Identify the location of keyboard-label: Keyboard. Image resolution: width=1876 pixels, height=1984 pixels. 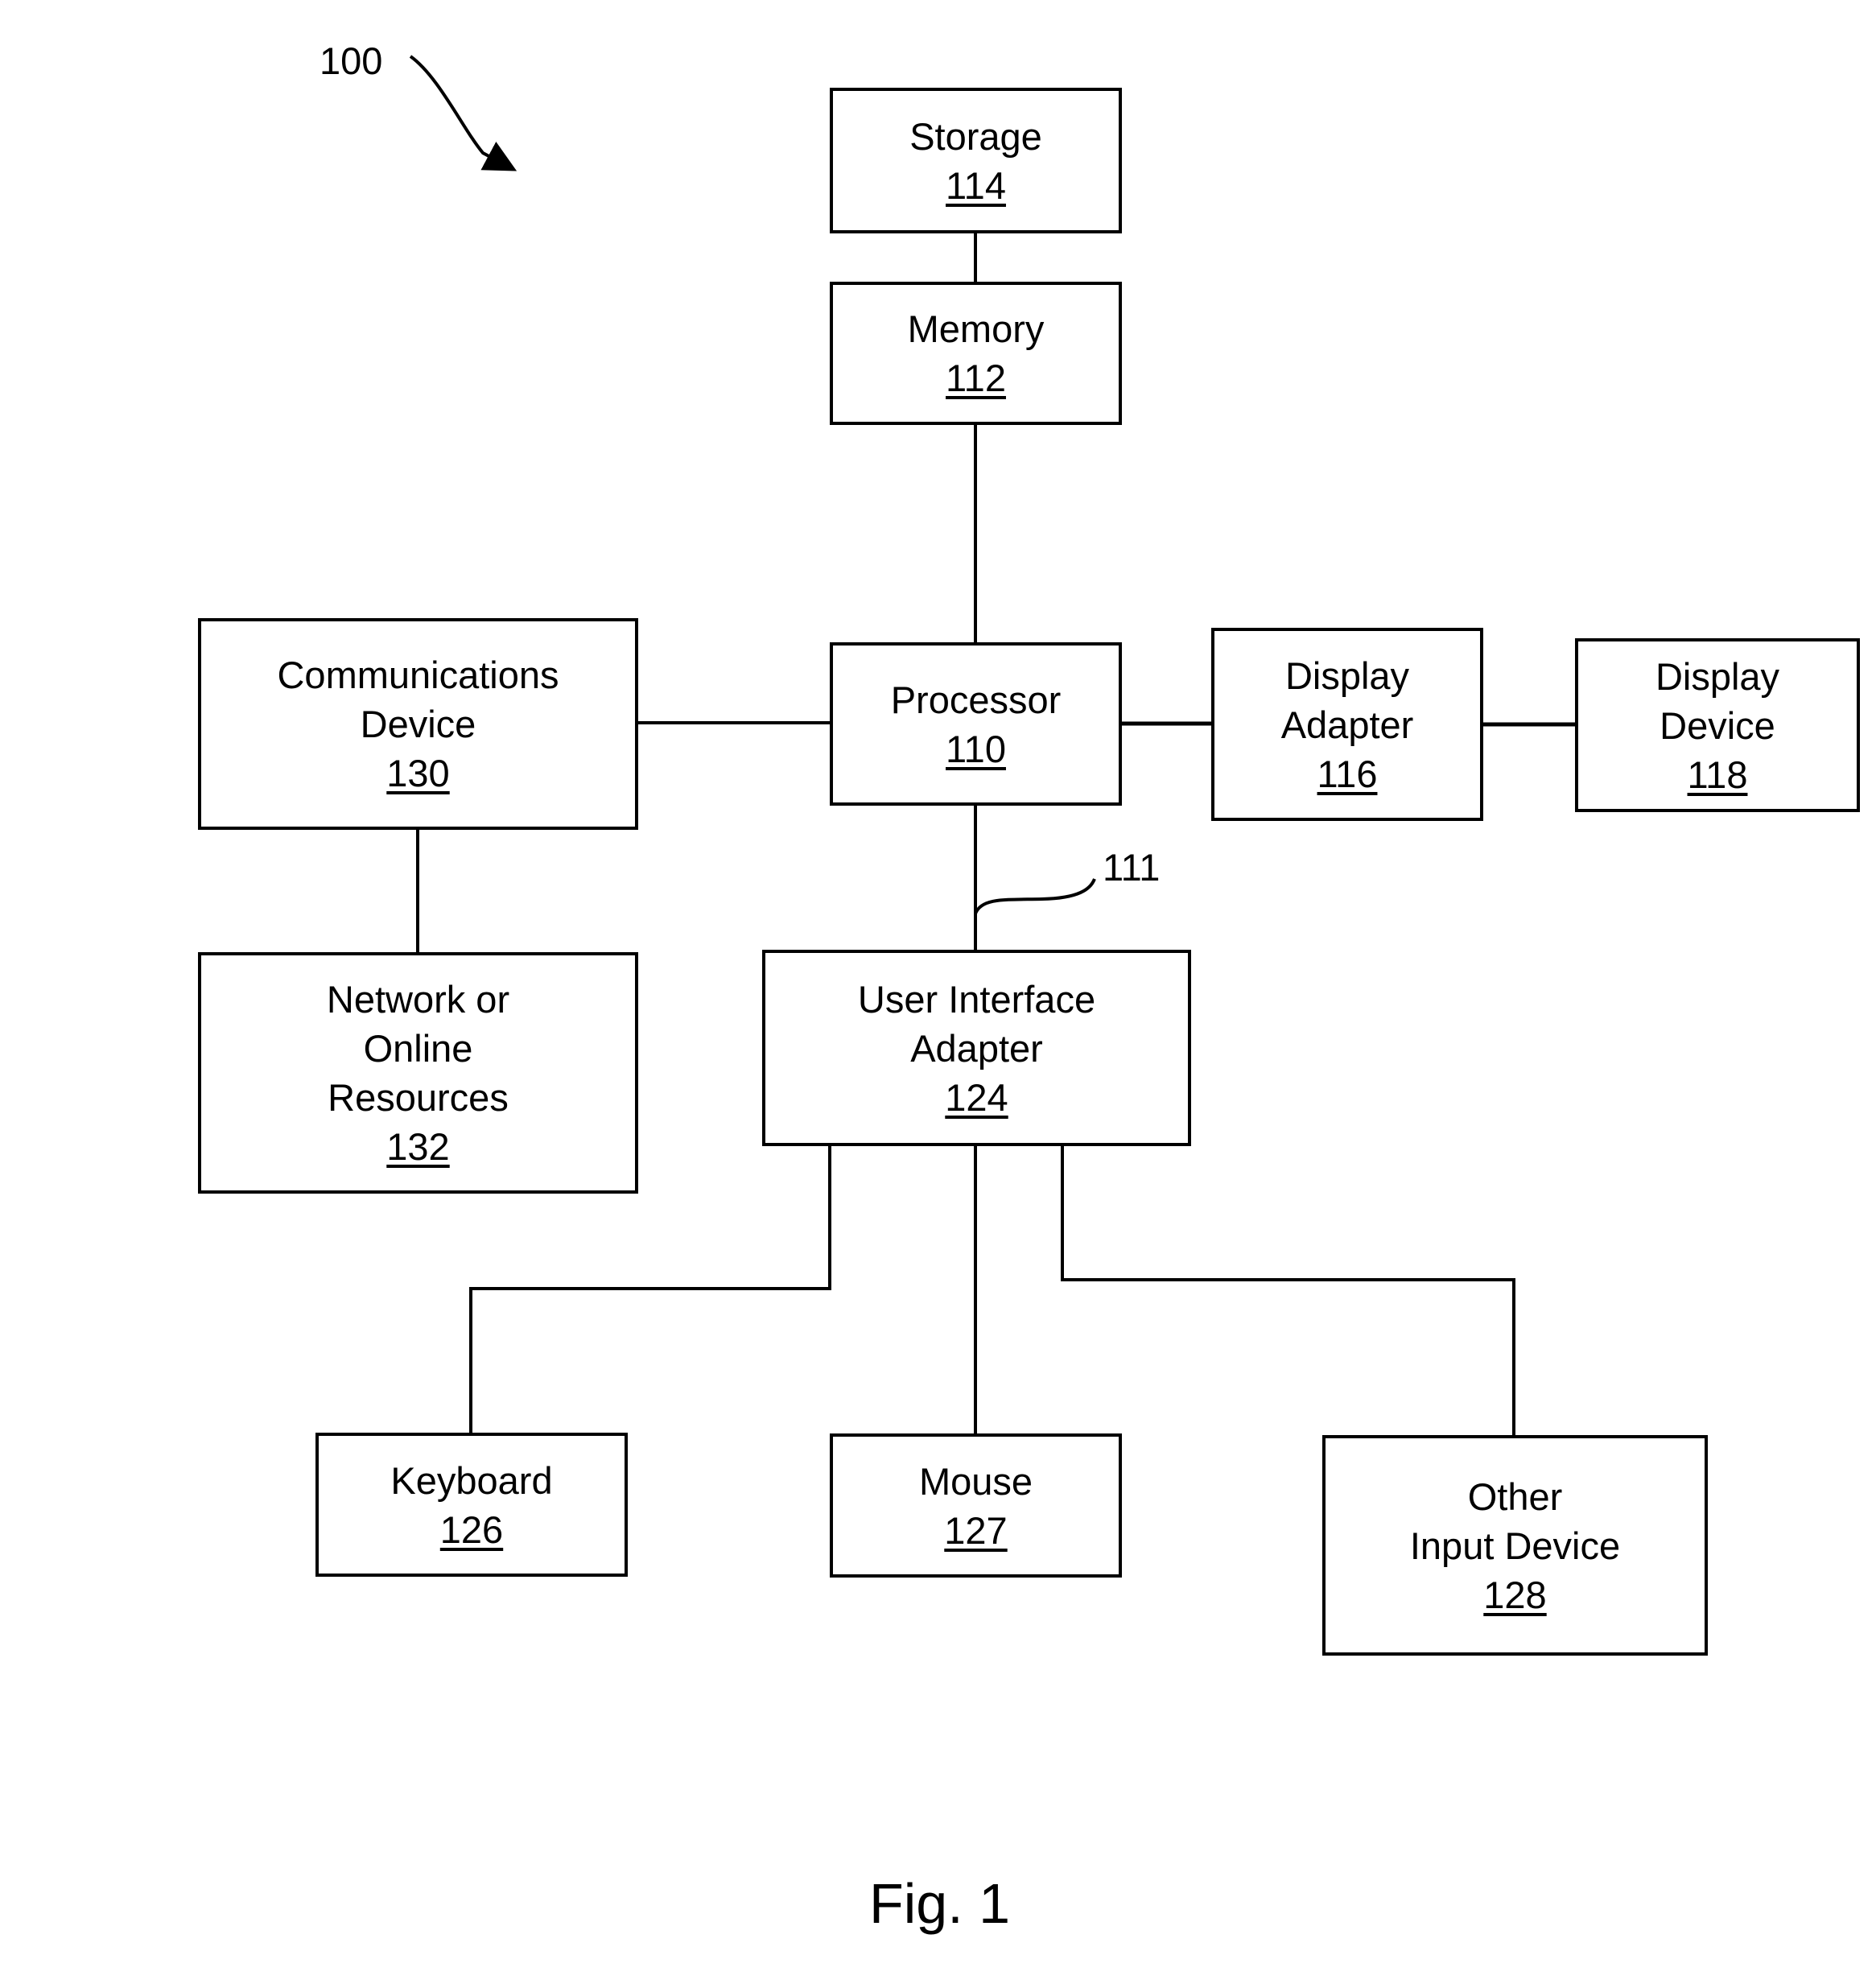
(471, 1480).